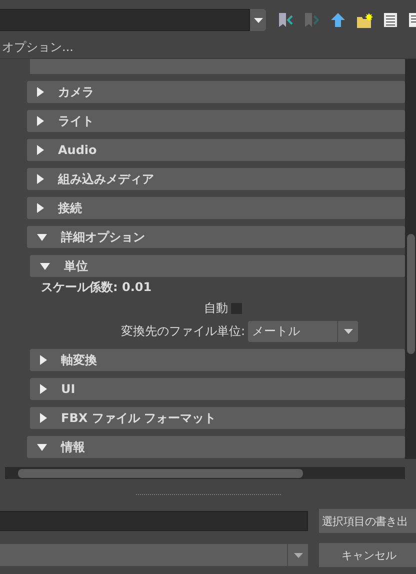 Image resolution: width=416 pixels, height=574 pixels. I want to click on path-dropdown-button, so click(258, 20).